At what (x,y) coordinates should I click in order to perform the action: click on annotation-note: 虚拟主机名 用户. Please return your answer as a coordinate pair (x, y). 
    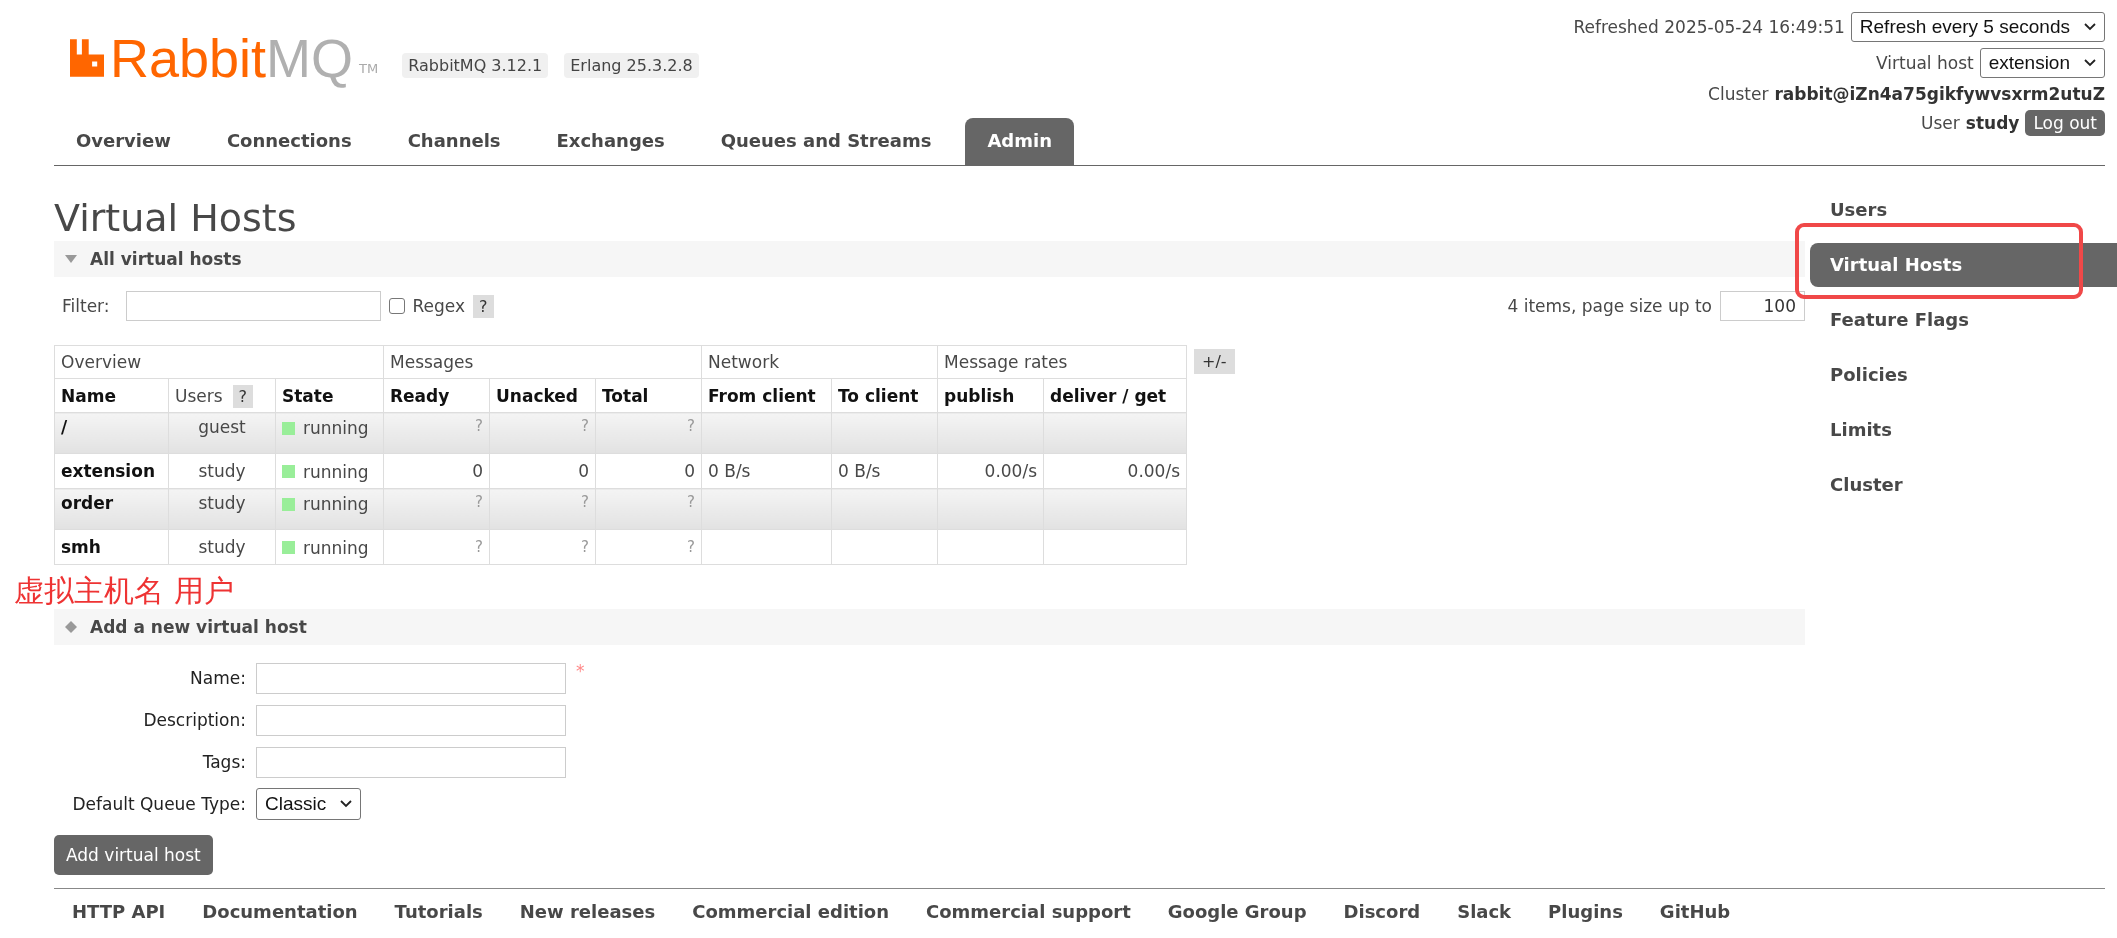
    Looking at the image, I should click on (124, 591).